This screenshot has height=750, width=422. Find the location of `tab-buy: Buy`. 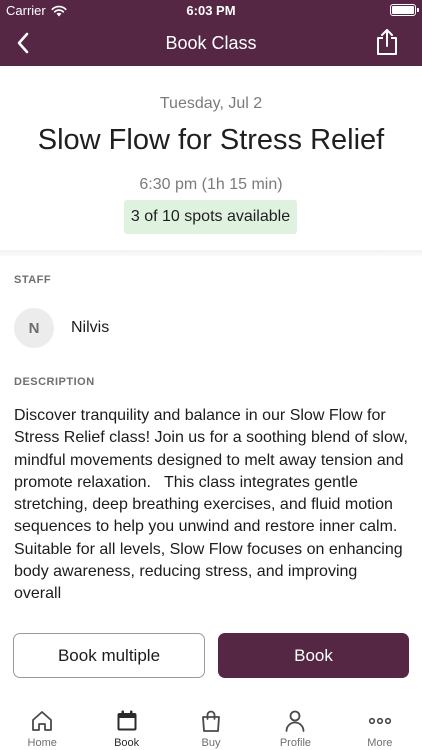

tab-buy: Buy is located at coordinates (211, 725).